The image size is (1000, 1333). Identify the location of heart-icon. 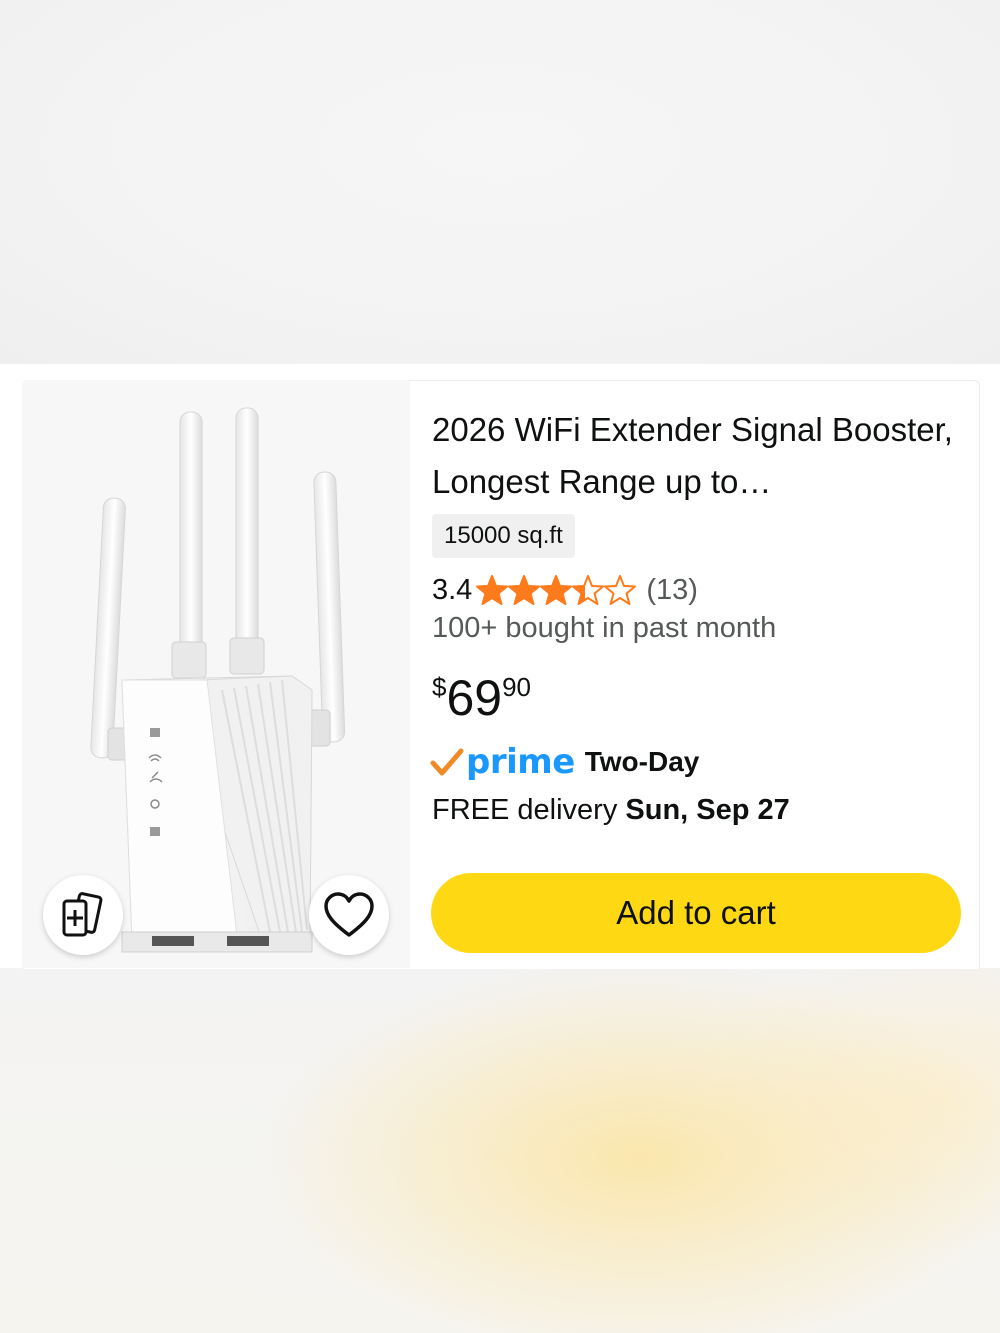
(349, 914).